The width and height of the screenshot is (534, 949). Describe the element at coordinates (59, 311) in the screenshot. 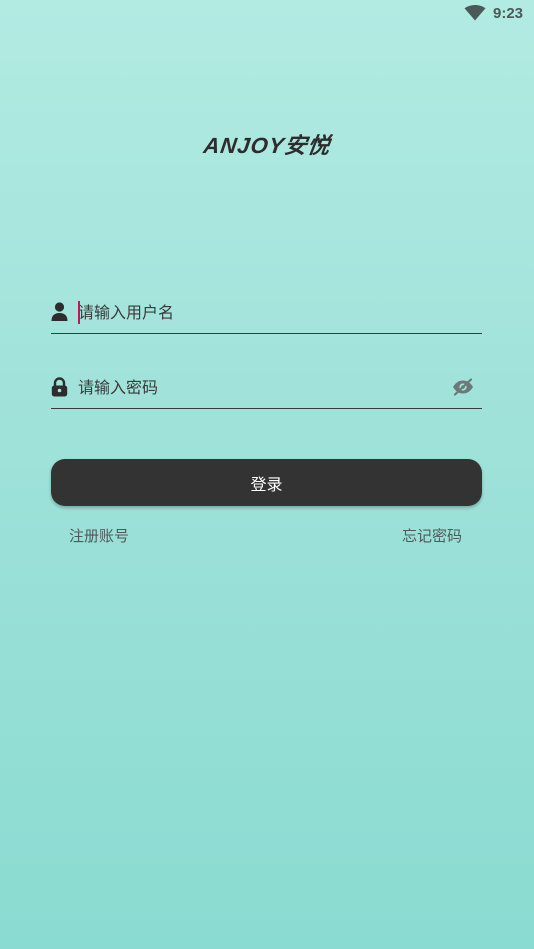

I see `user-icon` at that location.